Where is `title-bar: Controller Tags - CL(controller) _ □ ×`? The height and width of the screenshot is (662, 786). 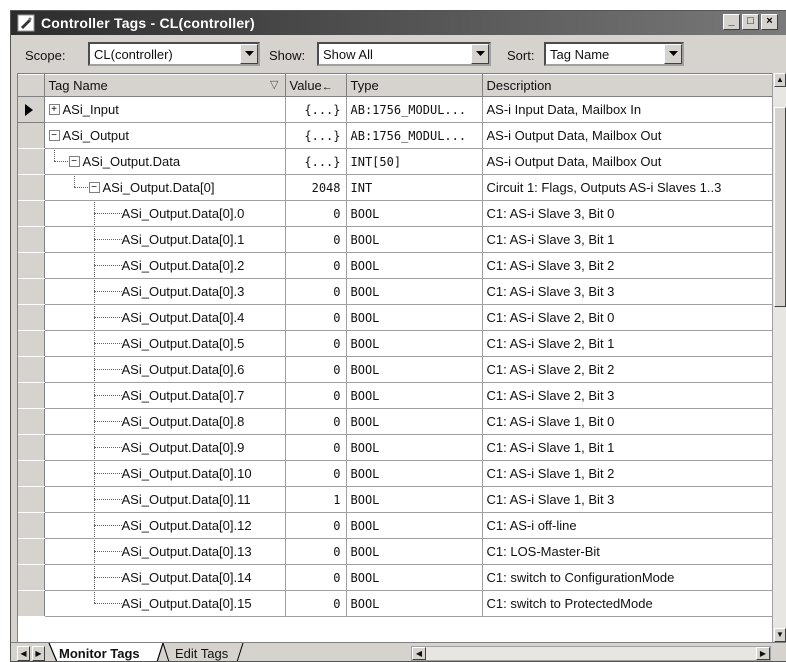 title-bar: Controller Tags - CL(controller) _ □ × is located at coordinates (398, 23).